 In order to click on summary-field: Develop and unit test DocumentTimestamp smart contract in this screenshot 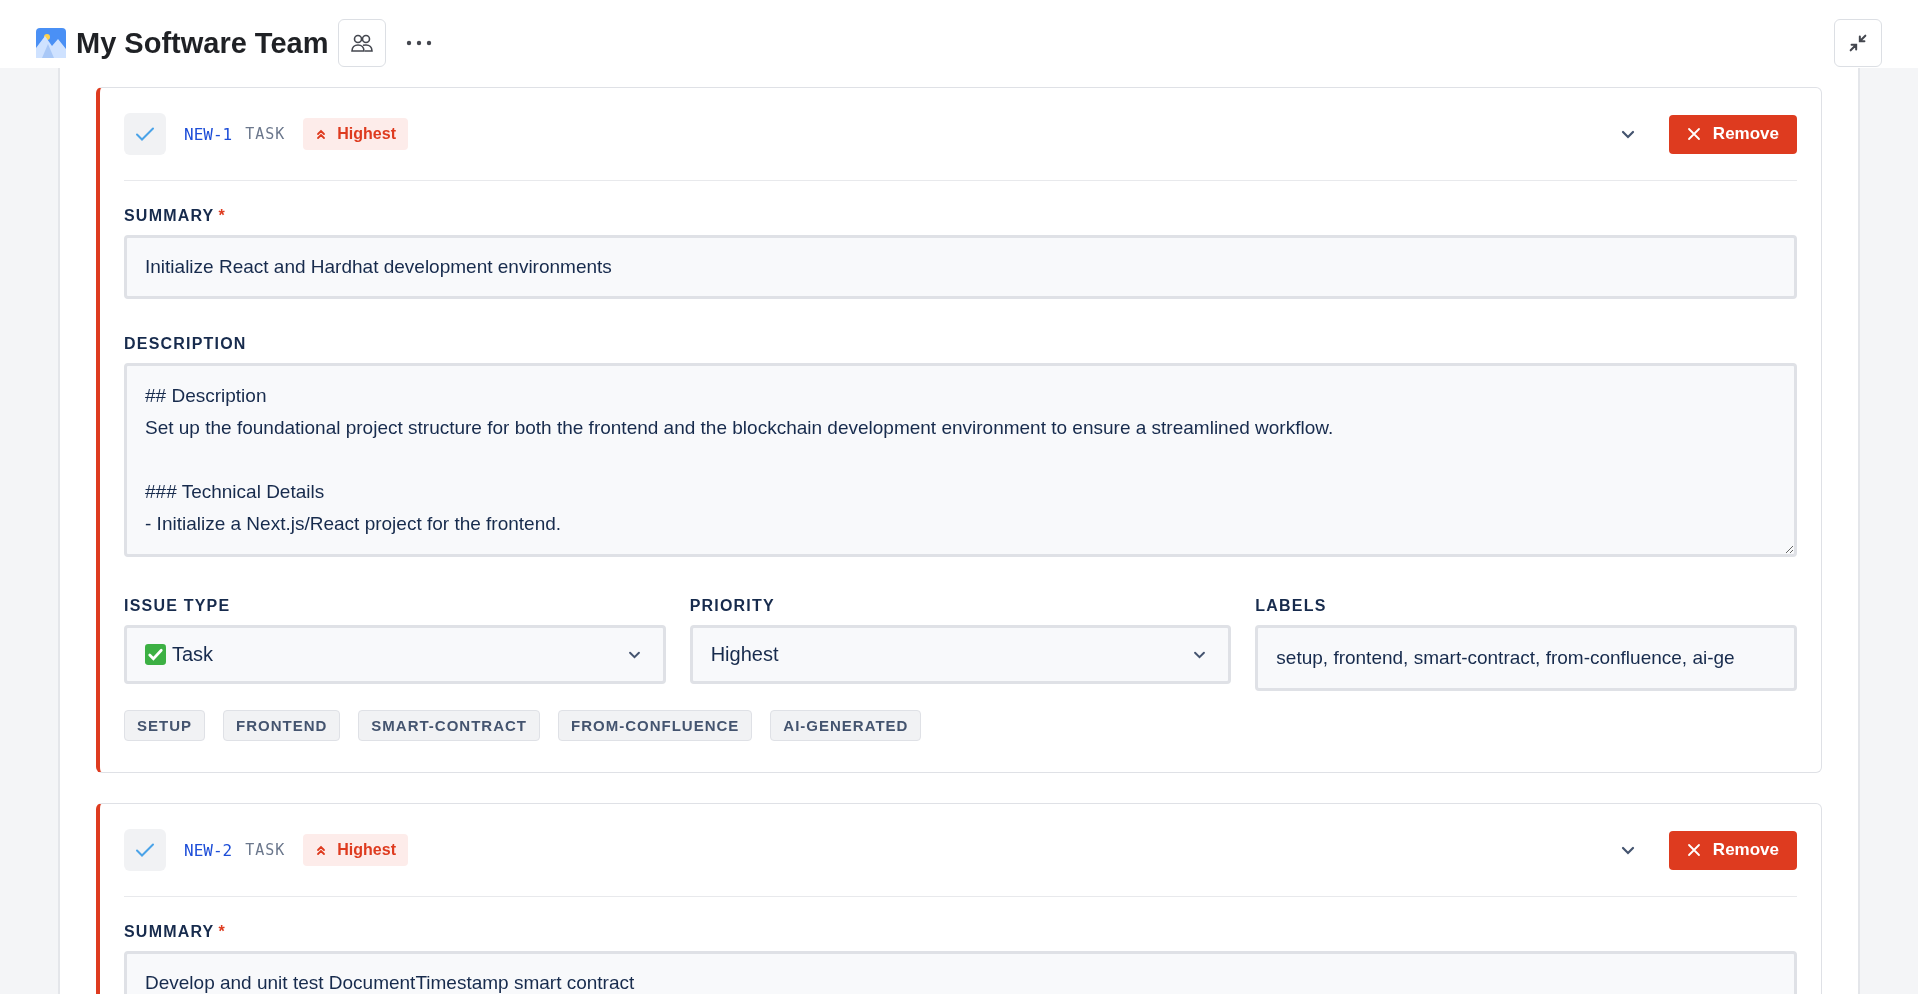, I will do `click(960, 972)`.